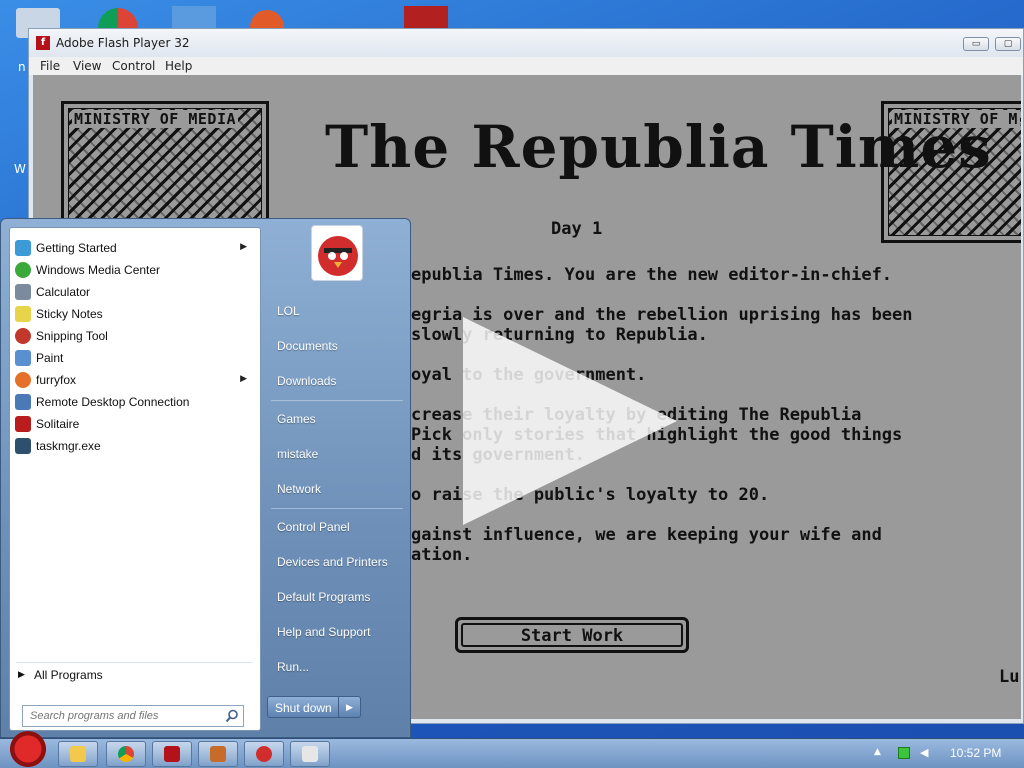 The width and height of the screenshot is (1024, 768). I want to click on program-solitaire: Solitaire, so click(135, 424).